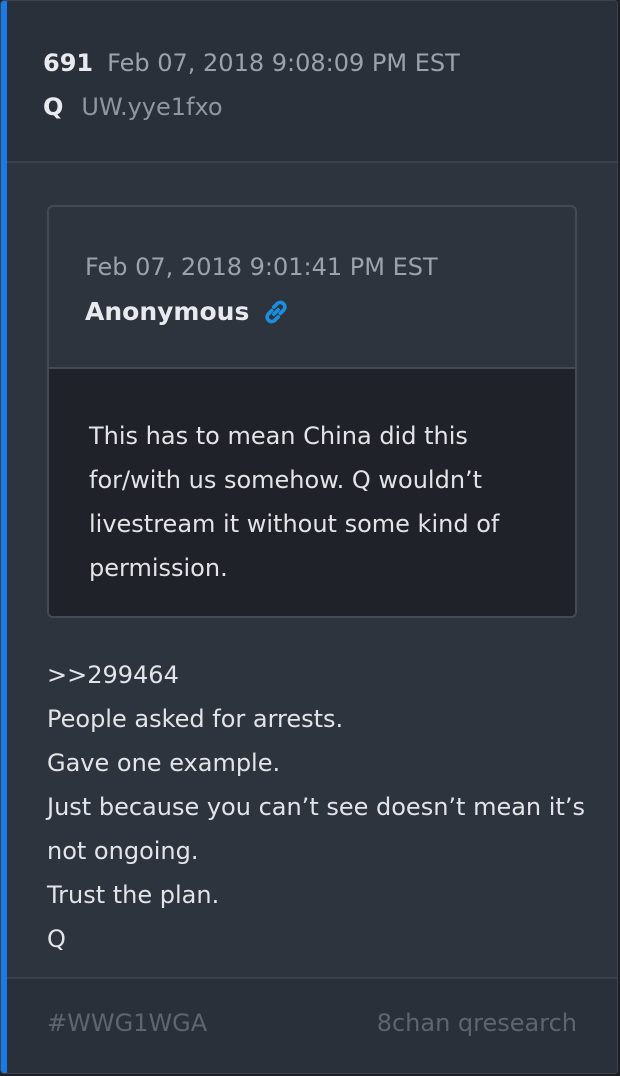  I want to click on post-author: Q, so click(53, 107).